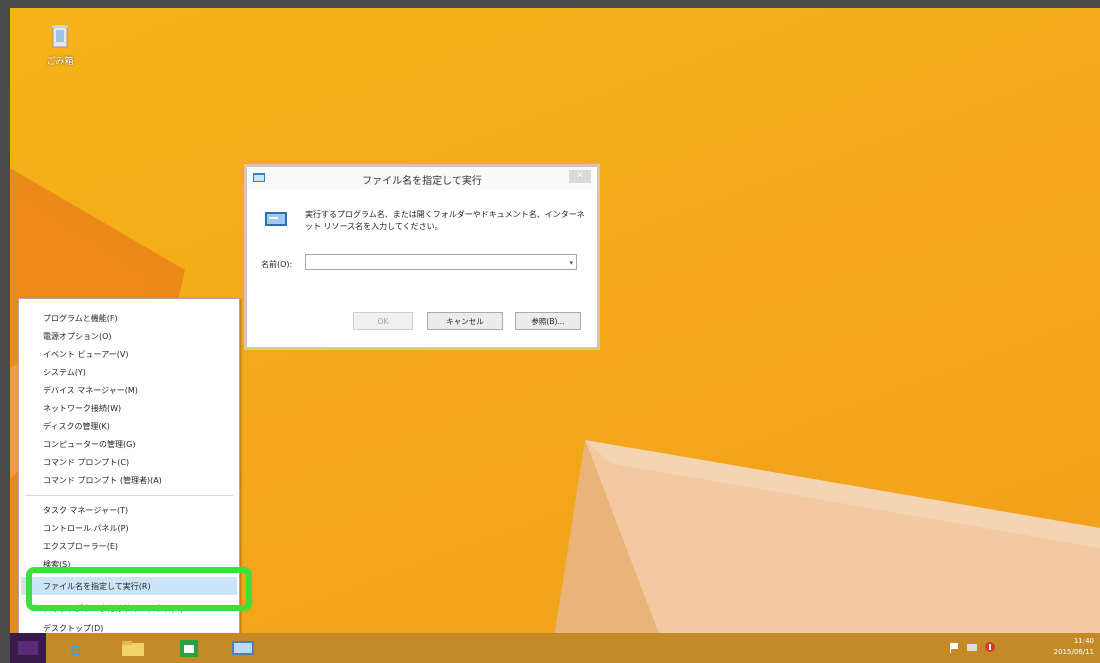 This screenshot has width=1100, height=663. I want to click on name-input: ▾, so click(441, 262).